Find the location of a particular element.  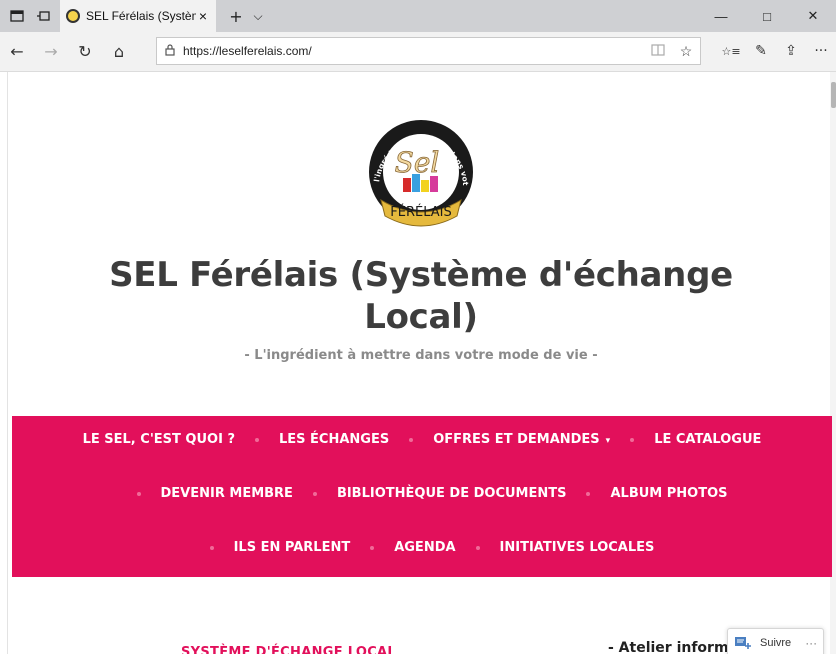

follow-label: Suivre is located at coordinates (776, 643).